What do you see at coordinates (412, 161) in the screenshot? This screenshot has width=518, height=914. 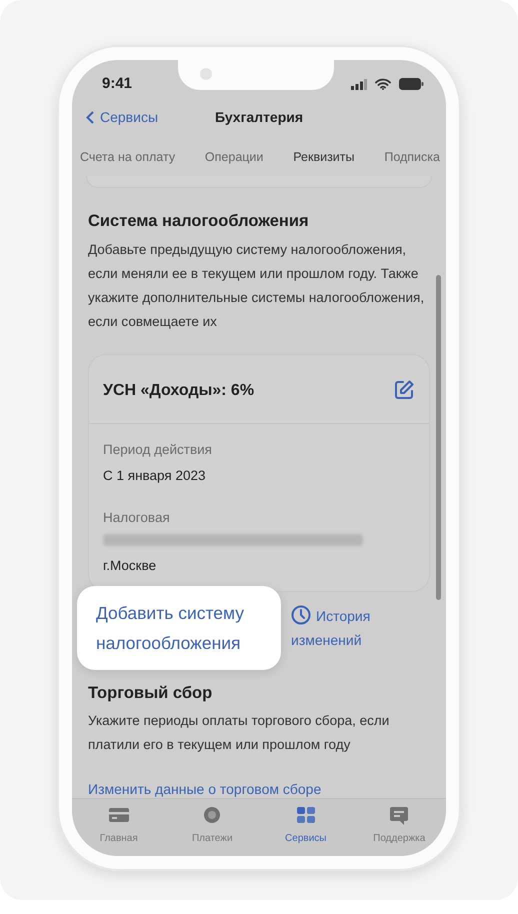 I see `tab: Подписка` at bounding box center [412, 161].